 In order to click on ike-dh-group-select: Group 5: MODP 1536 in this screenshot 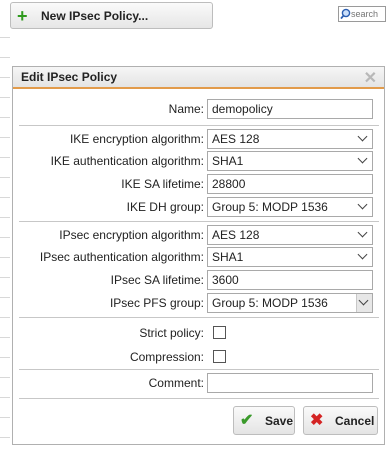, I will do `click(290, 207)`.